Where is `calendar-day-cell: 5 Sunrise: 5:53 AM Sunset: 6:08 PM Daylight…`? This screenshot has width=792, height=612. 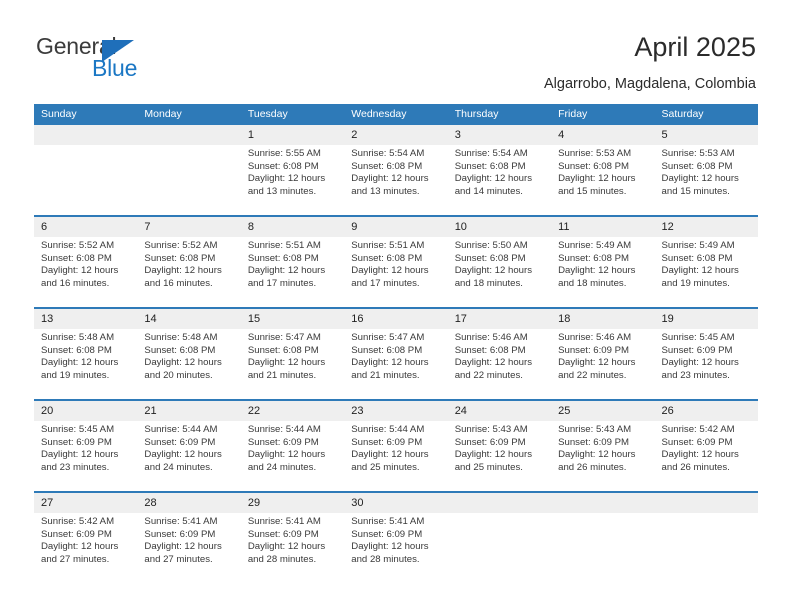 calendar-day-cell: 5 Sunrise: 5:53 AM Sunset: 6:08 PM Daylight… is located at coordinates (706, 170).